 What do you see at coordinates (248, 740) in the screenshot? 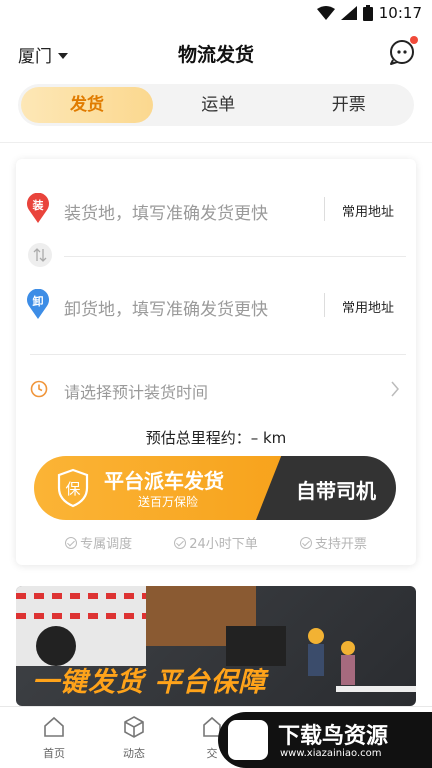
I see `watermark-logo-icon` at bounding box center [248, 740].